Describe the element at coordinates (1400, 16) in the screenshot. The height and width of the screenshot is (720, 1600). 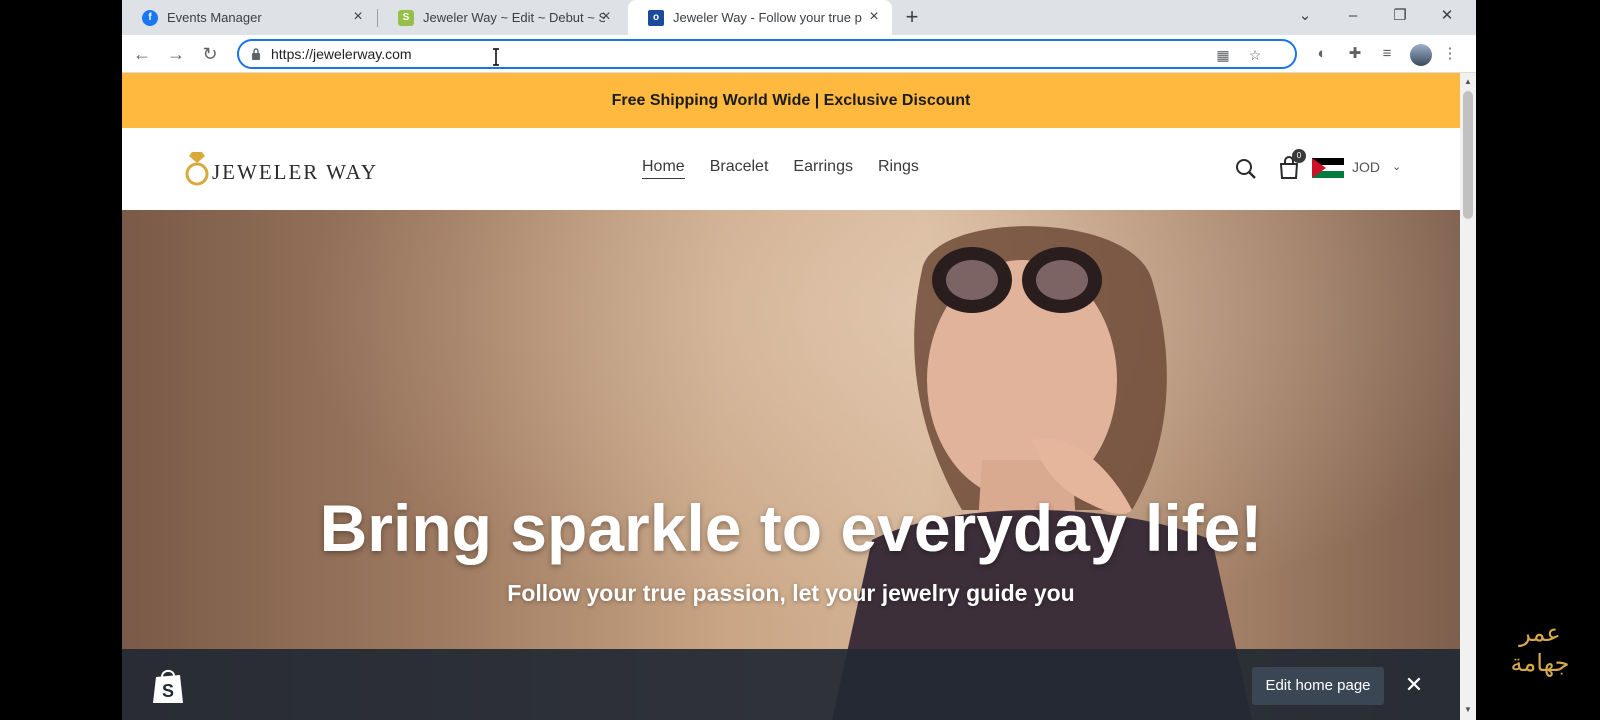
I see `restore-icon: ❐` at that location.